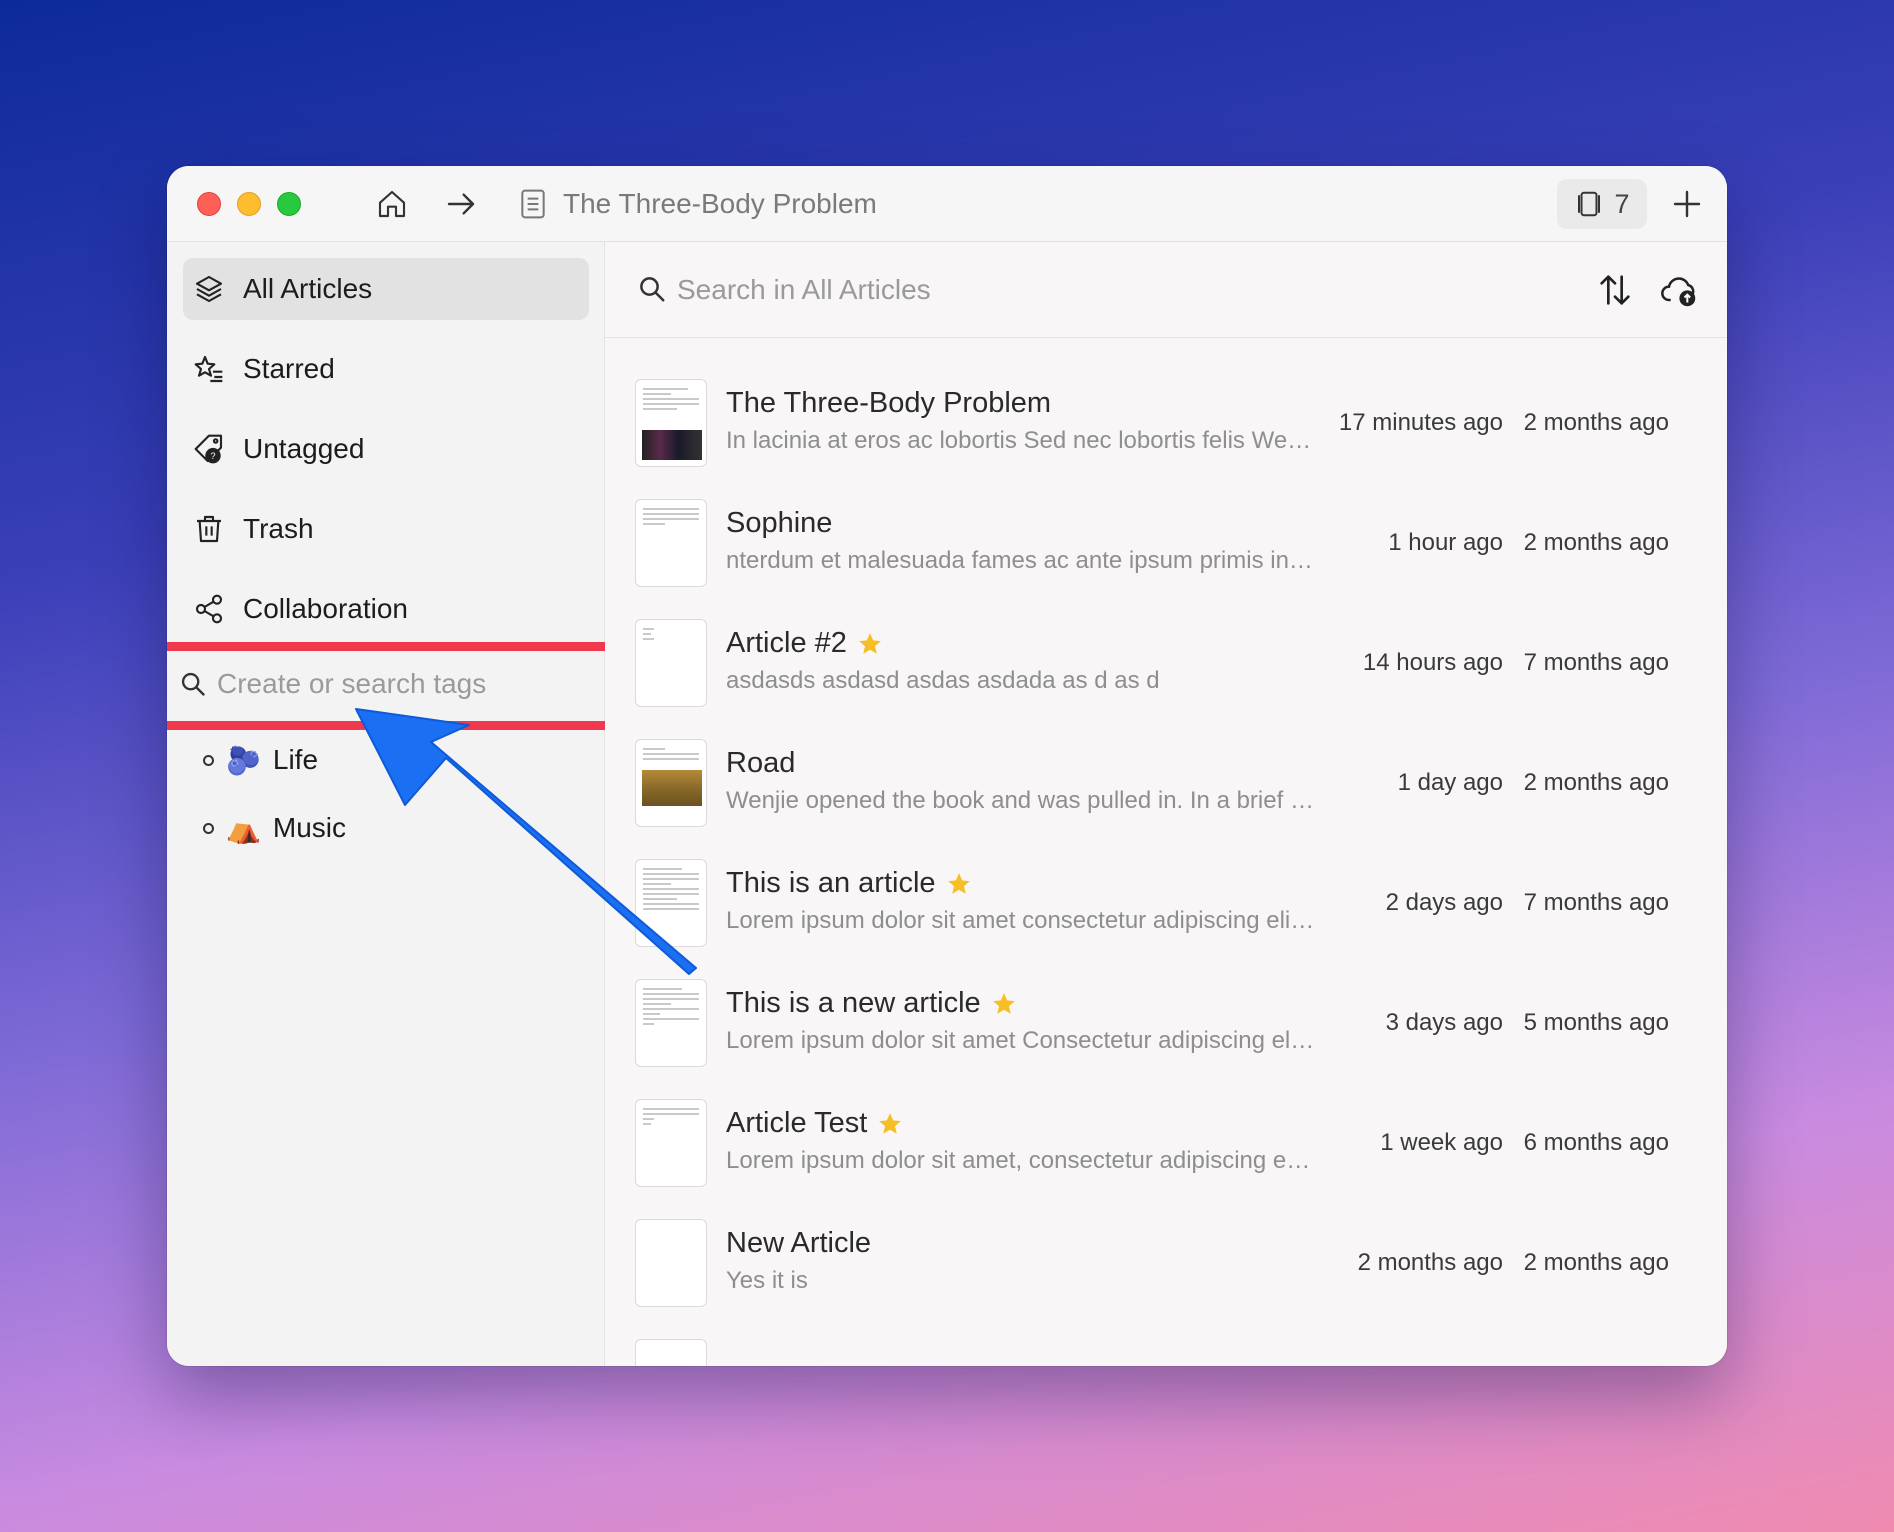 The height and width of the screenshot is (1532, 1894). Describe the element at coordinates (278, 528) in the screenshot. I see `sidebar-item-label: Trash` at that location.